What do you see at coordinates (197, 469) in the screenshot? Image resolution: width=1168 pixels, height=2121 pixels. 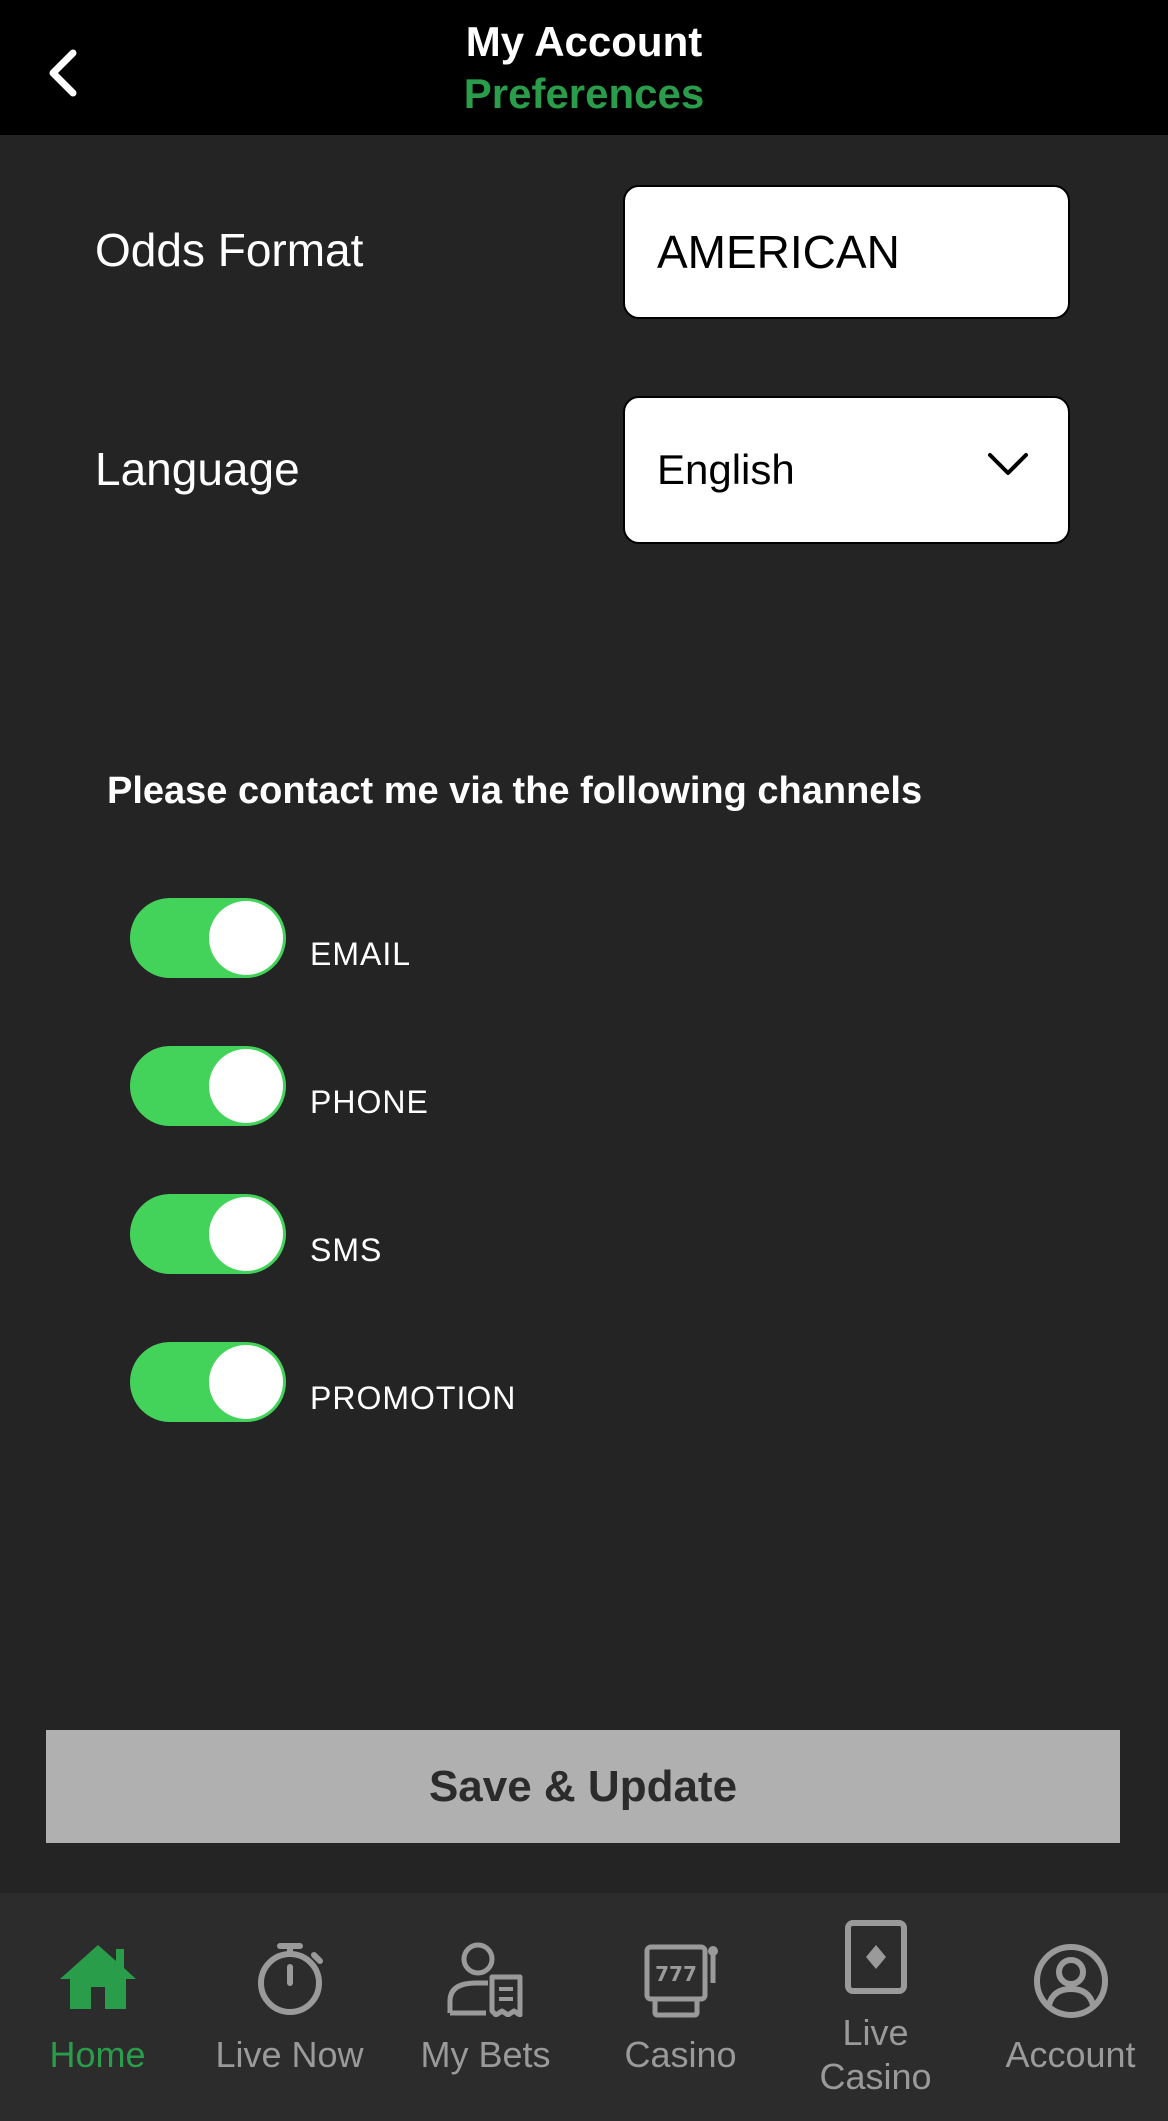 I see `language-label: Language` at bounding box center [197, 469].